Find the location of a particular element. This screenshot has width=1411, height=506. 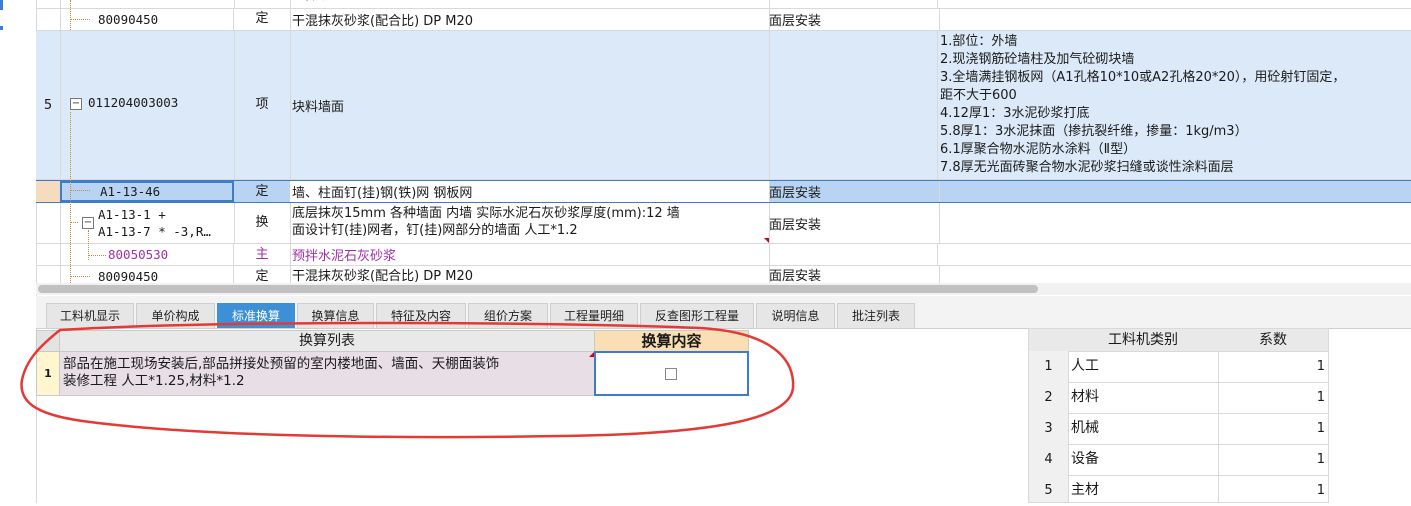

code-cell: 011204003003 is located at coordinates (133, 102).